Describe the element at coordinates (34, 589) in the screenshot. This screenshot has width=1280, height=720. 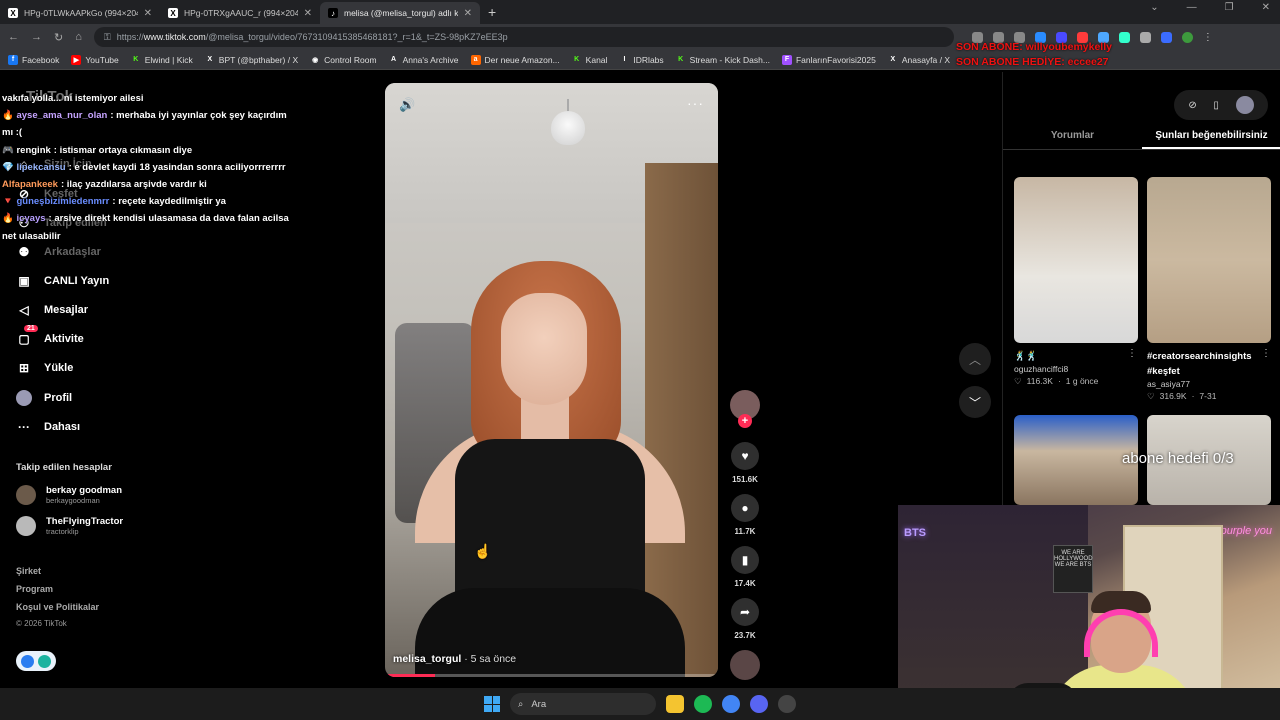
I see `footer-link-program: Program` at that location.